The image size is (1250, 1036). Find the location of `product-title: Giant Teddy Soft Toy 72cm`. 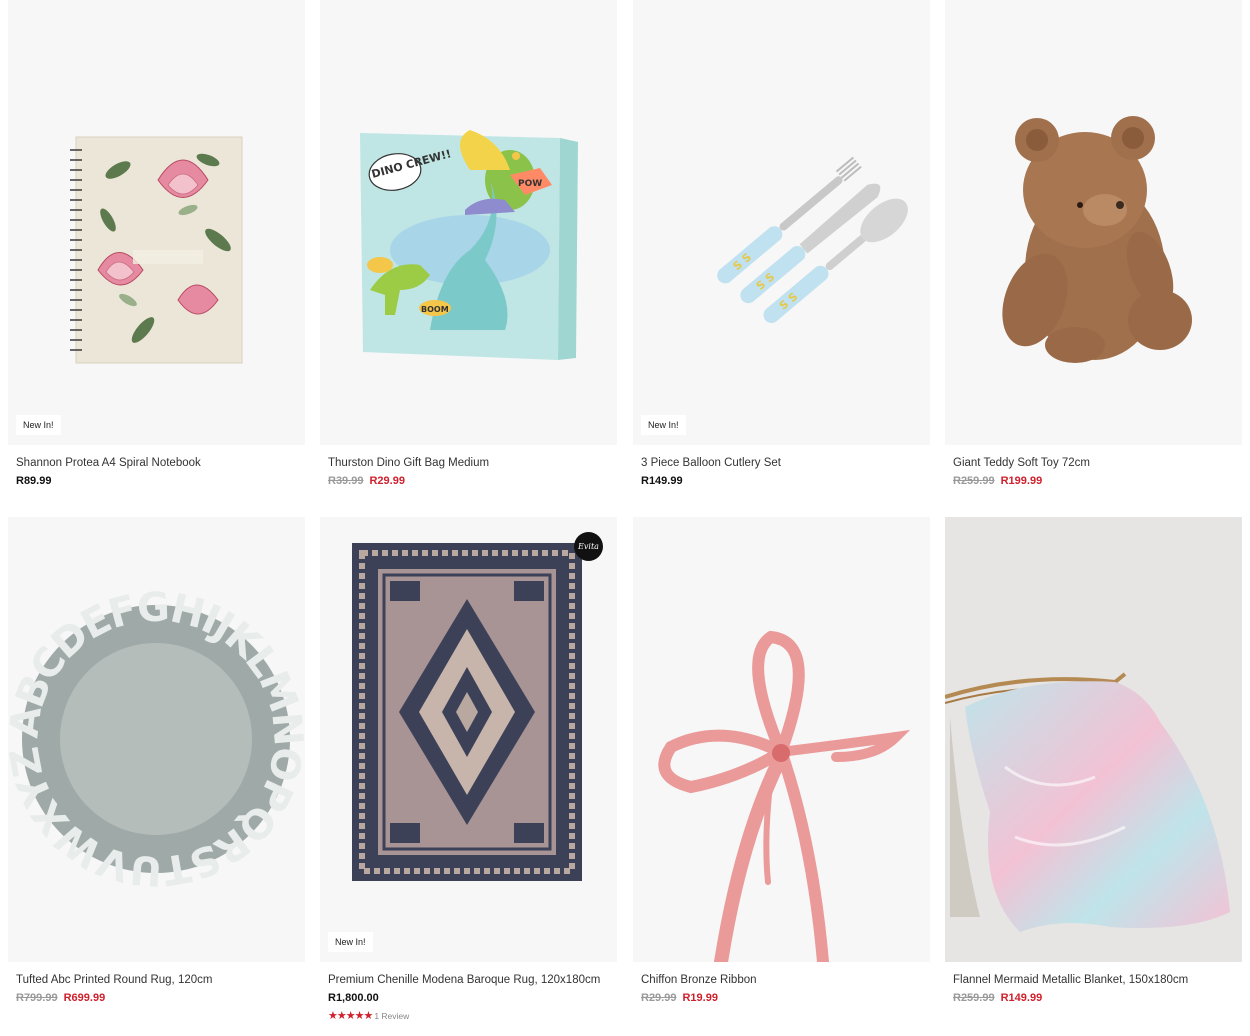

product-title: Giant Teddy Soft Toy 72cm is located at coordinates (1097, 463).